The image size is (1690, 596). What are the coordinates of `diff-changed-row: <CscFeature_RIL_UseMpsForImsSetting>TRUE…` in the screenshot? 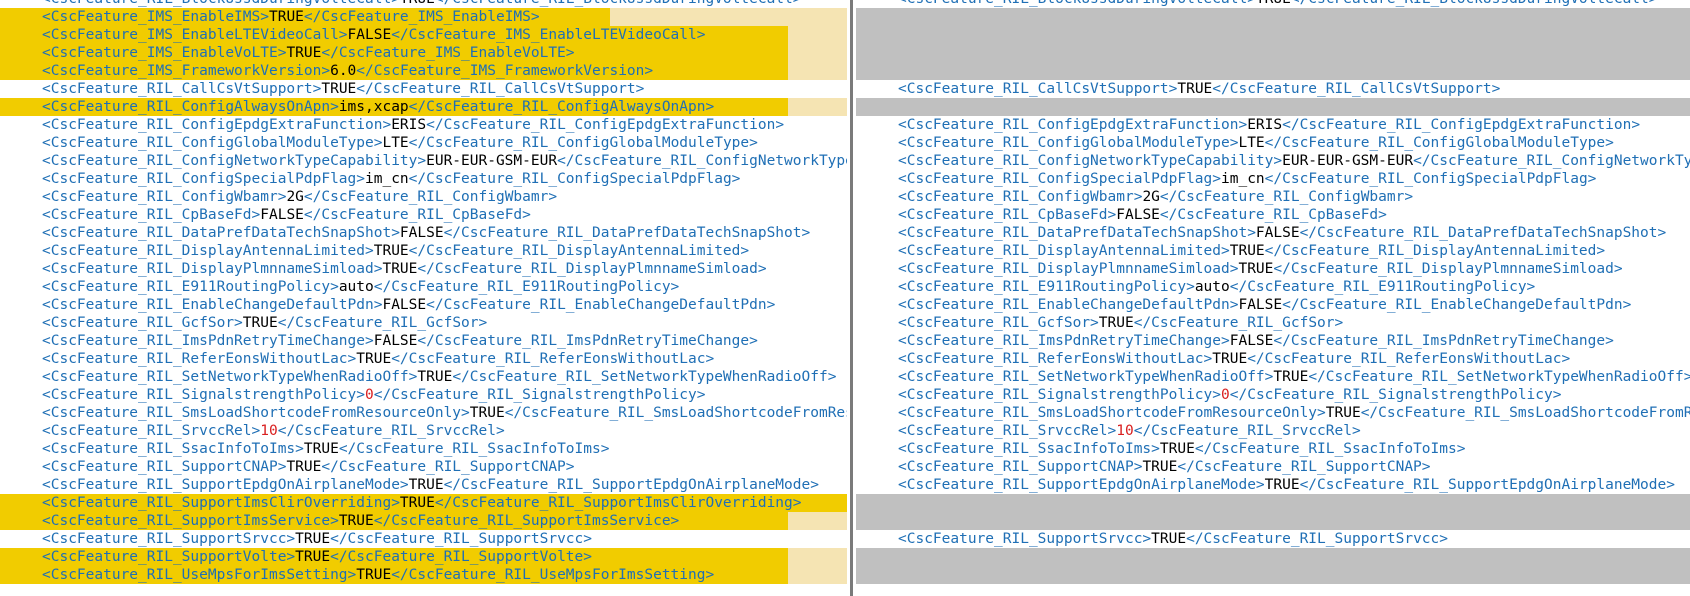 It's located at (423, 575).